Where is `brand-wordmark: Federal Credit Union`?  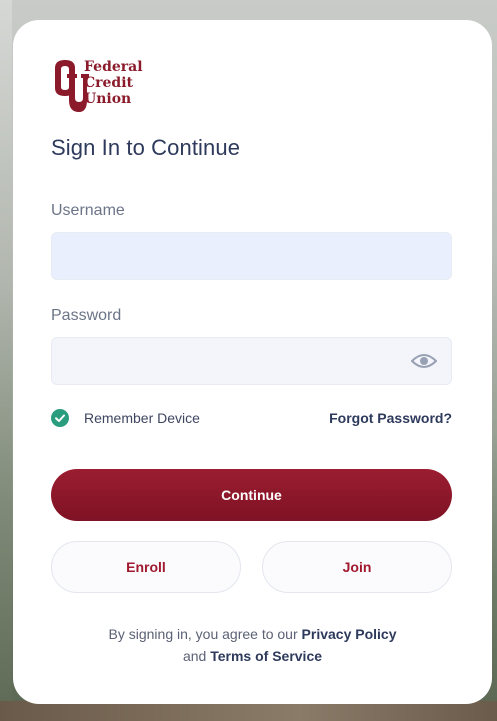 brand-wordmark: Federal Credit Union is located at coordinates (113, 83).